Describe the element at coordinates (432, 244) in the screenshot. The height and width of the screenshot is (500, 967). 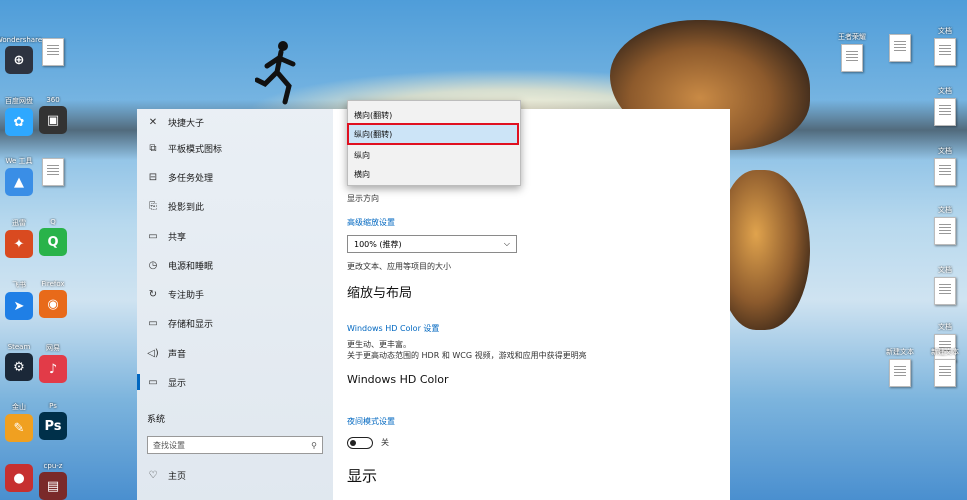
I see `scale-dropdown: 100% (推荐) ⌵` at that location.